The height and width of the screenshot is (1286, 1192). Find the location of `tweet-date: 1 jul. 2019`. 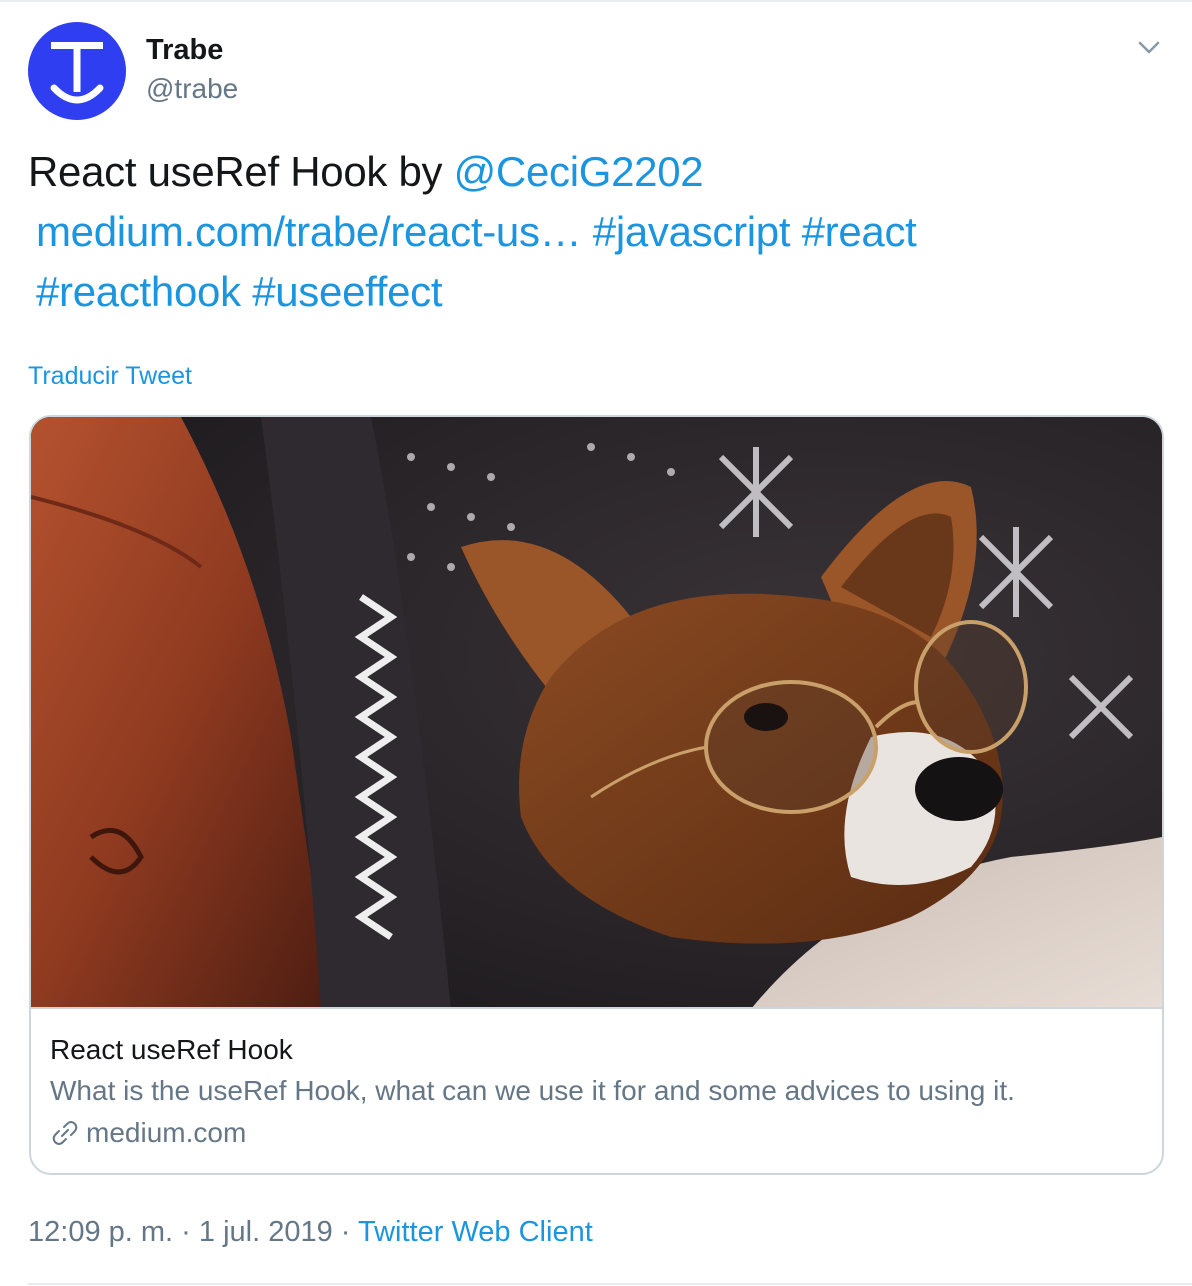

tweet-date: 1 jul. 2019 is located at coordinates (266, 1232).